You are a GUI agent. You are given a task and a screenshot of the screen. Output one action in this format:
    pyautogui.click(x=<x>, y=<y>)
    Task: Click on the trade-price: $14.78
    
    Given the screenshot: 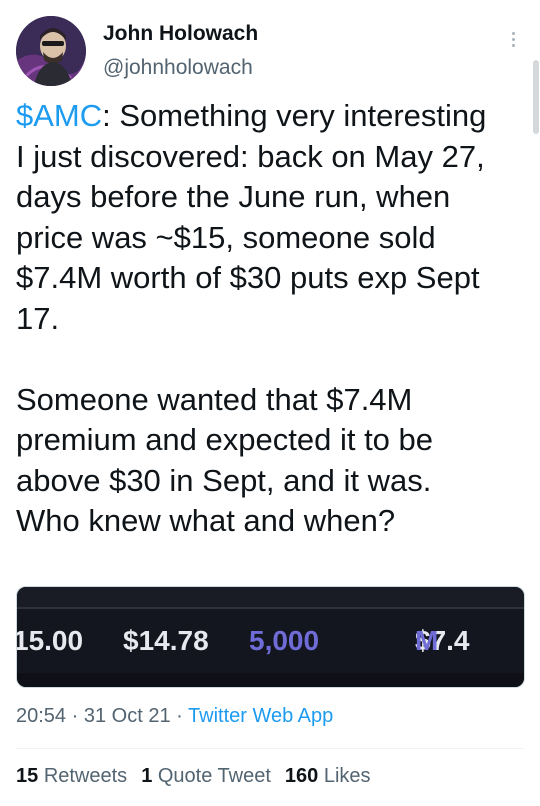 What is the action you would take?
    pyautogui.click(x=166, y=640)
    